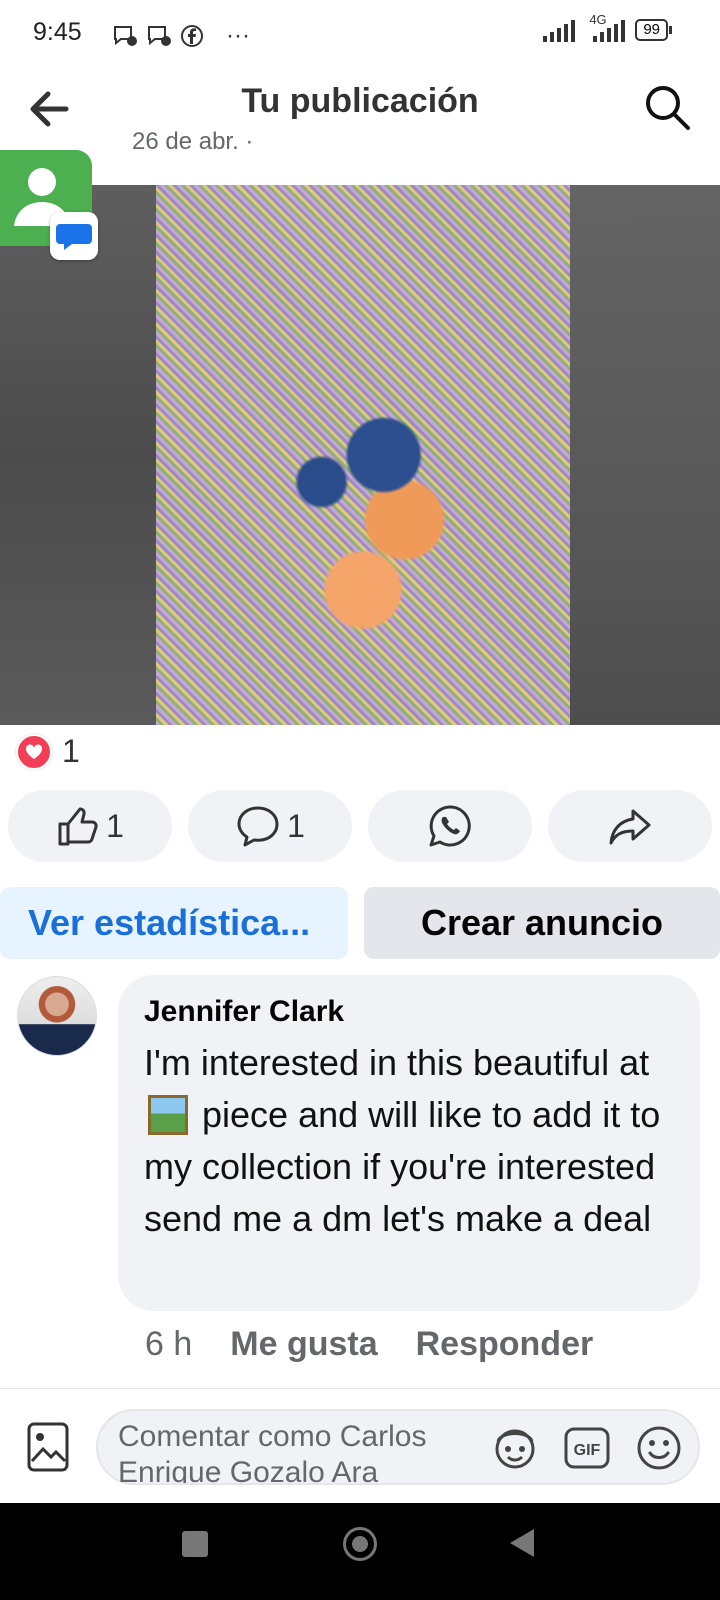 The width and height of the screenshot is (720, 1600). Describe the element at coordinates (559, 31) in the screenshot. I see `signal-icon` at that location.